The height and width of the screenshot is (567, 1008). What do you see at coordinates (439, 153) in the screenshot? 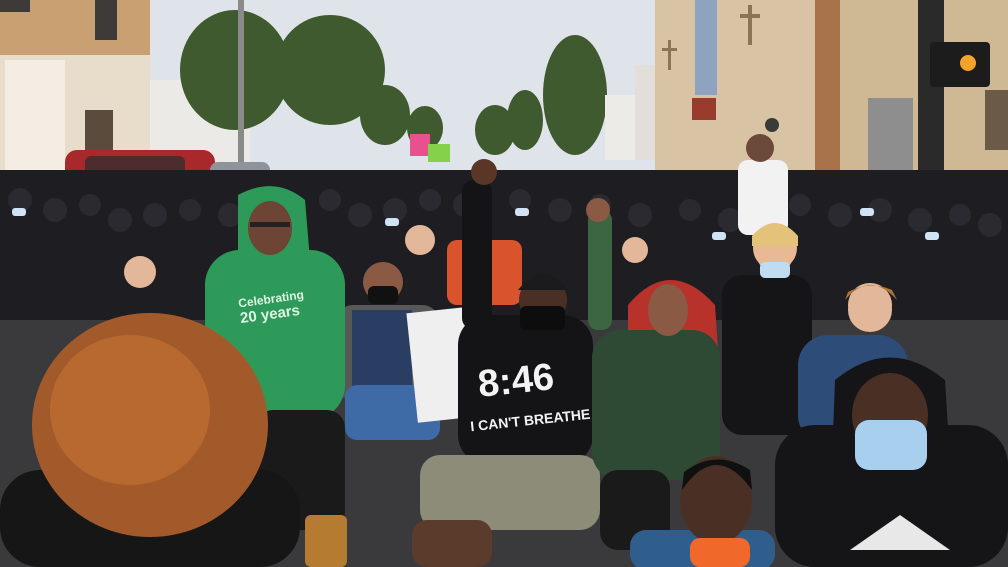
I see `green-sign` at bounding box center [439, 153].